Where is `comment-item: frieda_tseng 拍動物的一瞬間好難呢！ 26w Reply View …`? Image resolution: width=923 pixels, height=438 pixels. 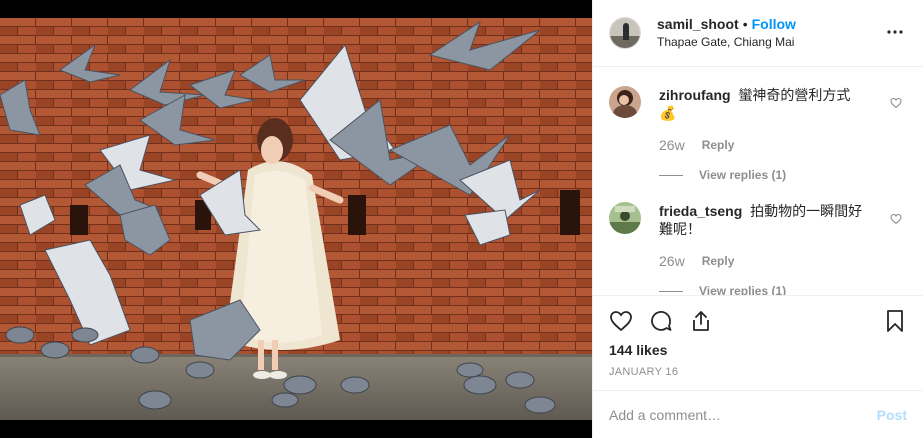 comment-item: frieda_tseng 拍動物的一瞬間好難呢！ 26w Reply View … is located at coordinates (758, 239).